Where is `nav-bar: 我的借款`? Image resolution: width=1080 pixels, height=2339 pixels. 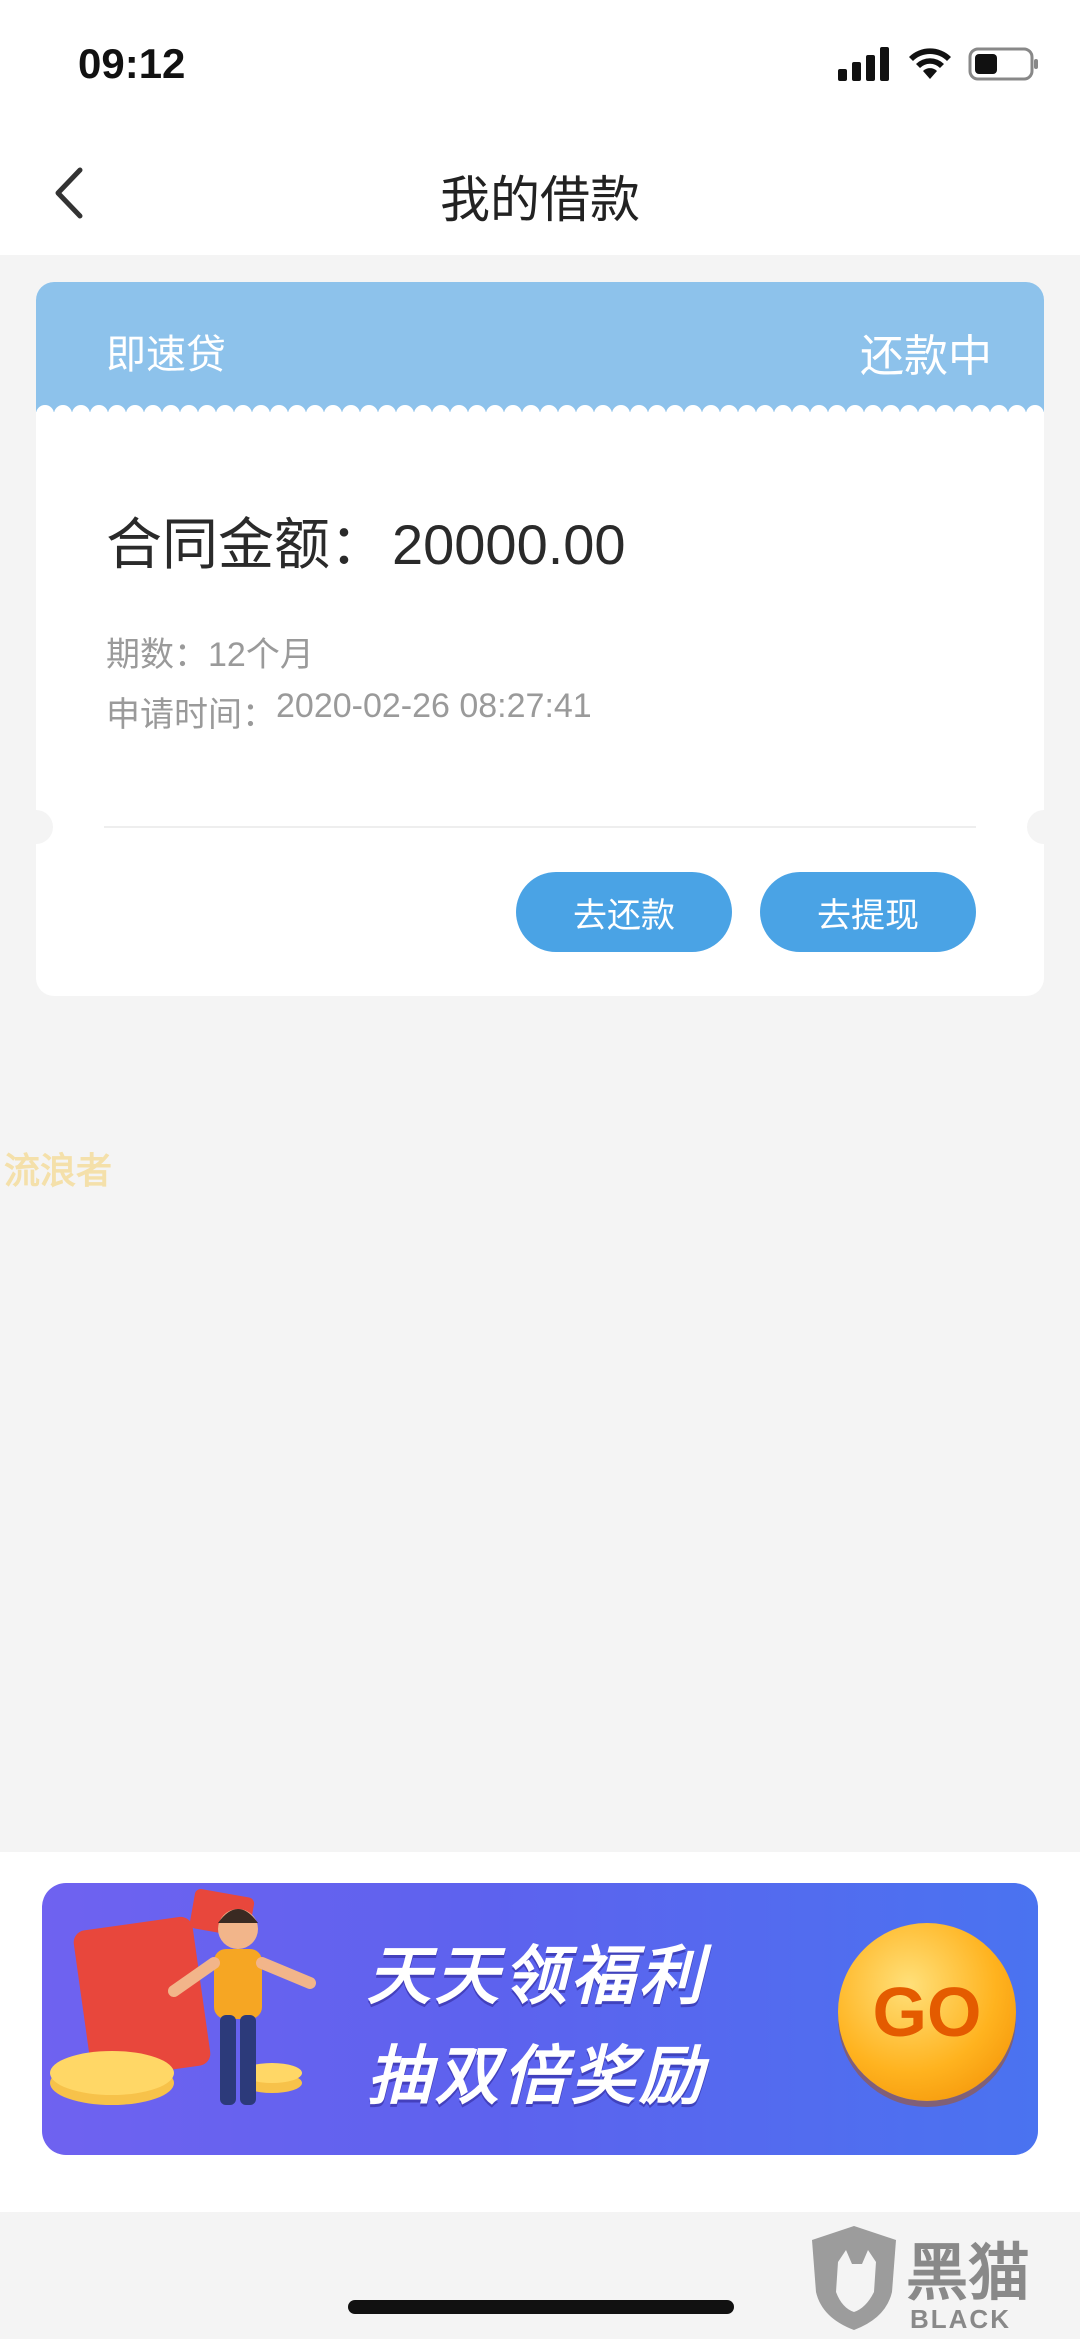 nav-bar: 我的借款 is located at coordinates (540, 192).